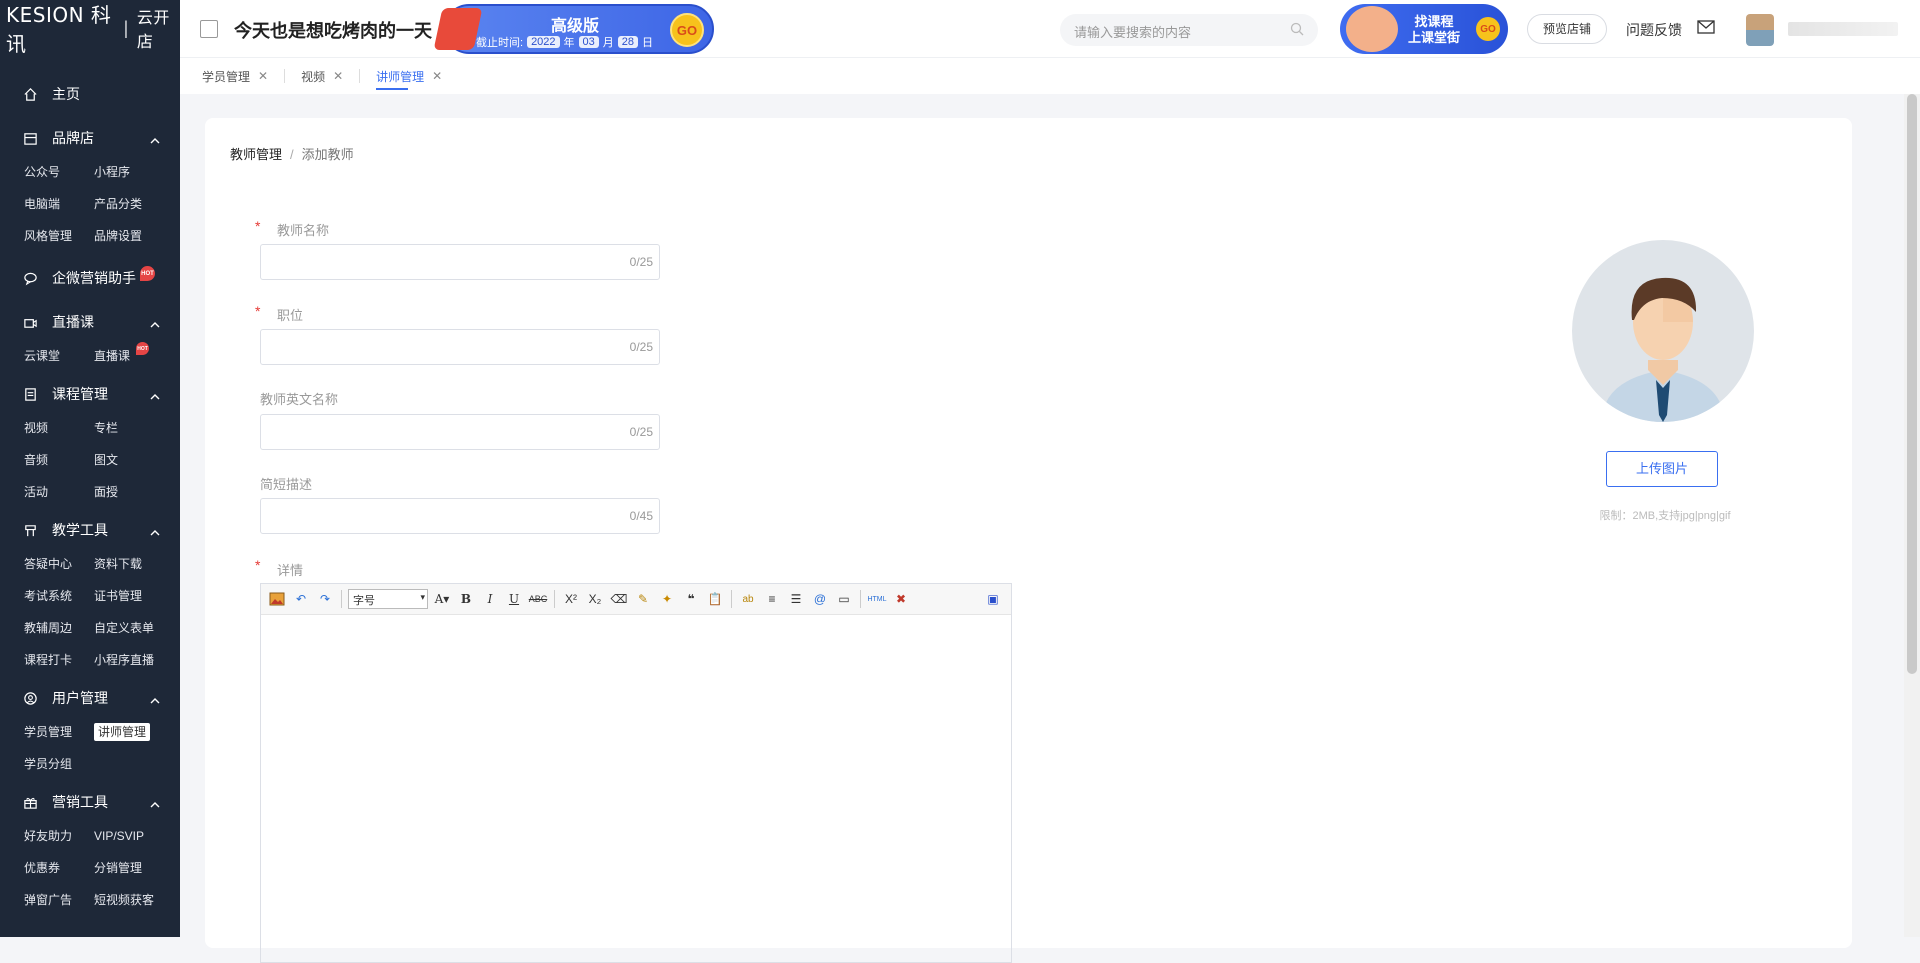 Image resolution: width=1920 pixels, height=963 pixels. Describe the element at coordinates (877, 599) in the screenshot. I see `html-source-icon: HTML` at that location.